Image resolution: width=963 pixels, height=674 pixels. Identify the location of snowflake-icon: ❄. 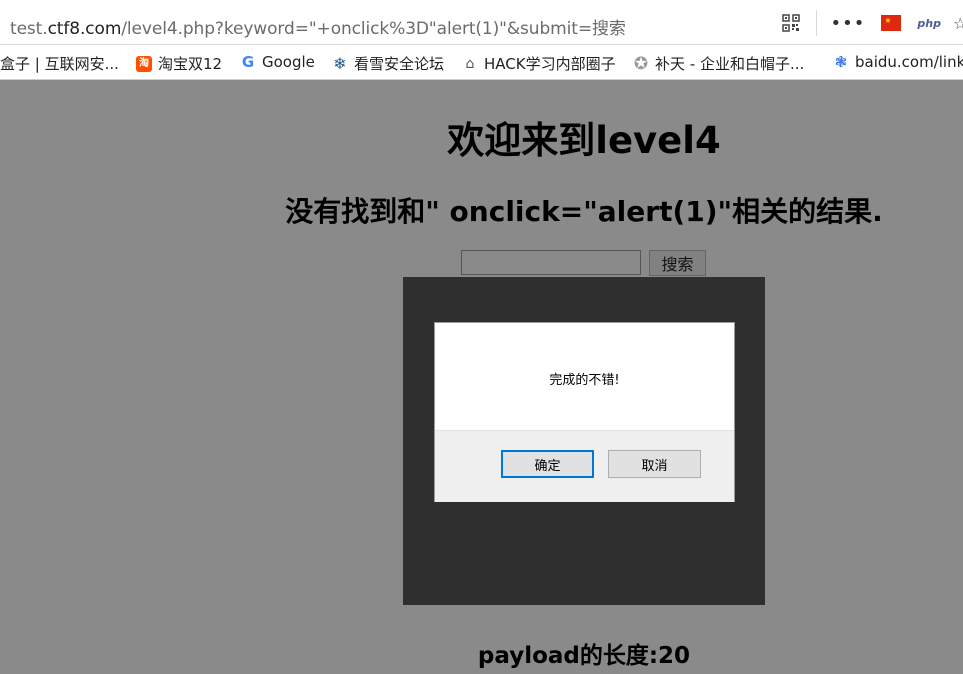
(340, 63).